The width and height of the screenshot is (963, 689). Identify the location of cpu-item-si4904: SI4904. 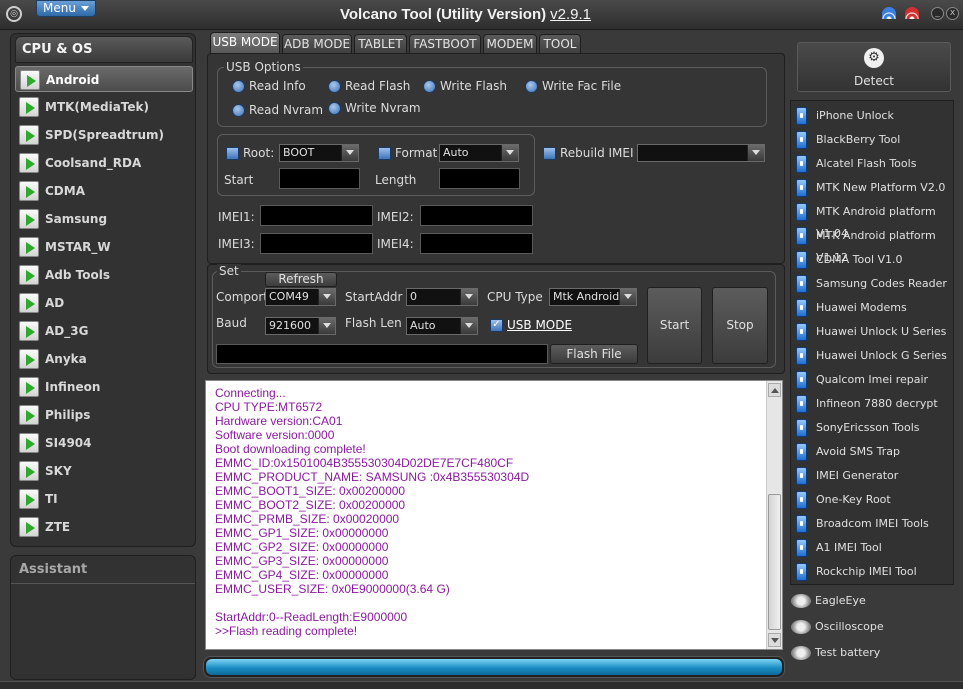
(104, 443).